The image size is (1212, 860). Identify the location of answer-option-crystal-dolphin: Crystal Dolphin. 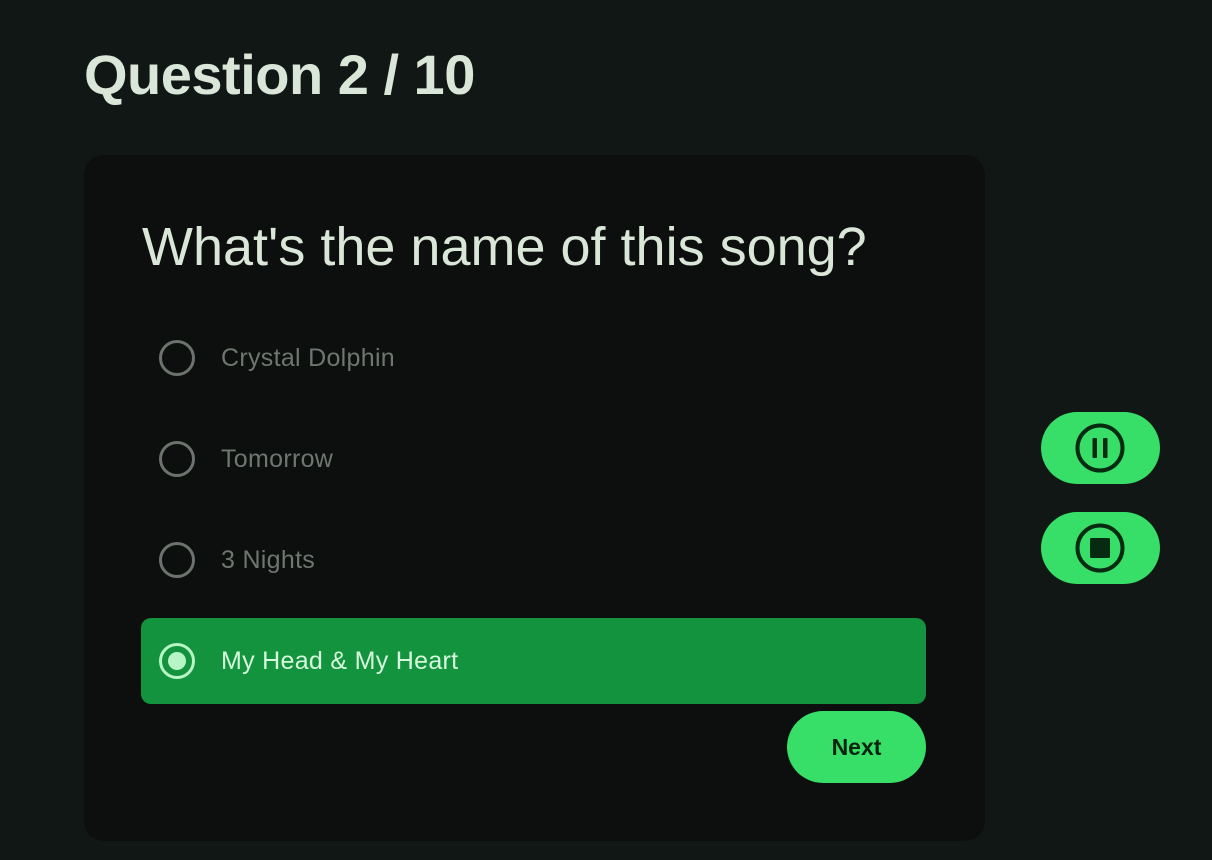
(533, 358).